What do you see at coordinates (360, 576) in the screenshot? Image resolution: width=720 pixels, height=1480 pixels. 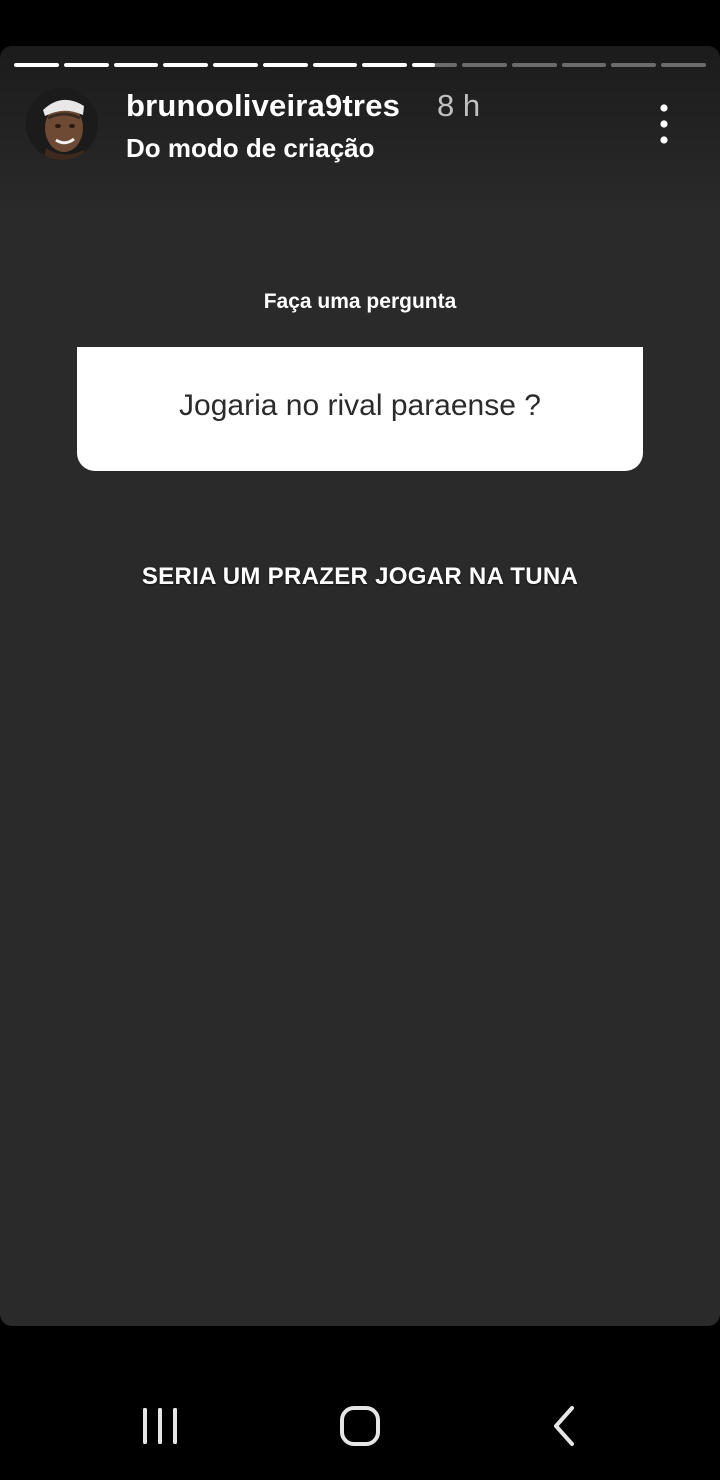 I see `answer-text: SERIA UM PRAZER JOGAR NA TUNA` at bounding box center [360, 576].